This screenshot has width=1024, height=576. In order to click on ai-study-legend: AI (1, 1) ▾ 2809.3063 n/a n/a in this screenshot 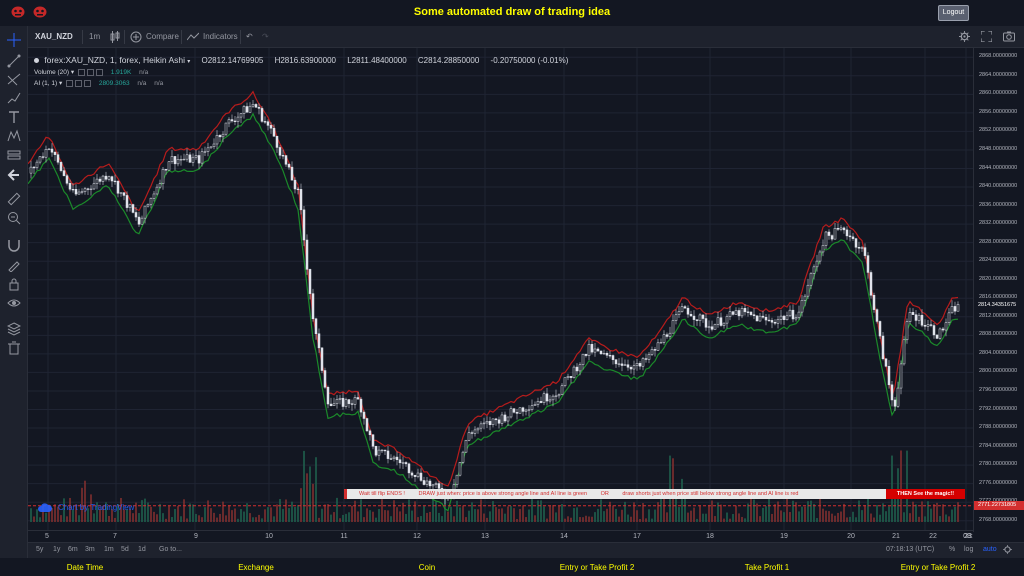, I will do `click(301, 83)`.